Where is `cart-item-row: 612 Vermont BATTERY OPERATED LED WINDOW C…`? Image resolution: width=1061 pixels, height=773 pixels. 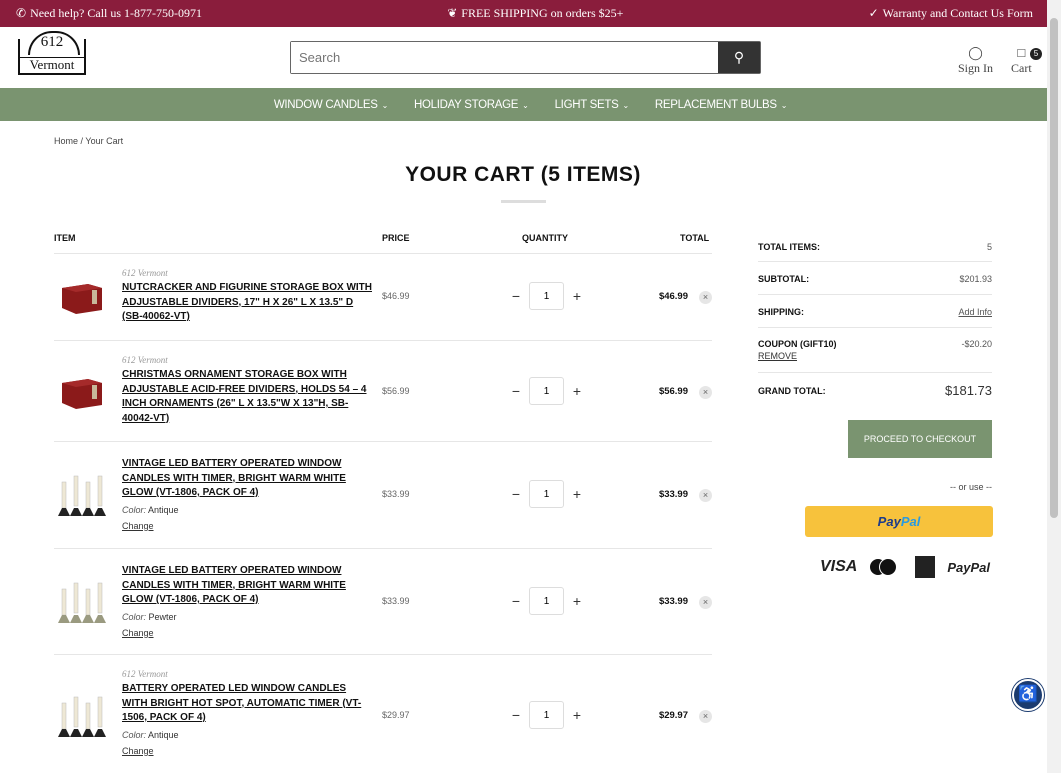 cart-item-row: 612 Vermont BATTERY OPERATED LED WINDOW C… is located at coordinates (383, 713).